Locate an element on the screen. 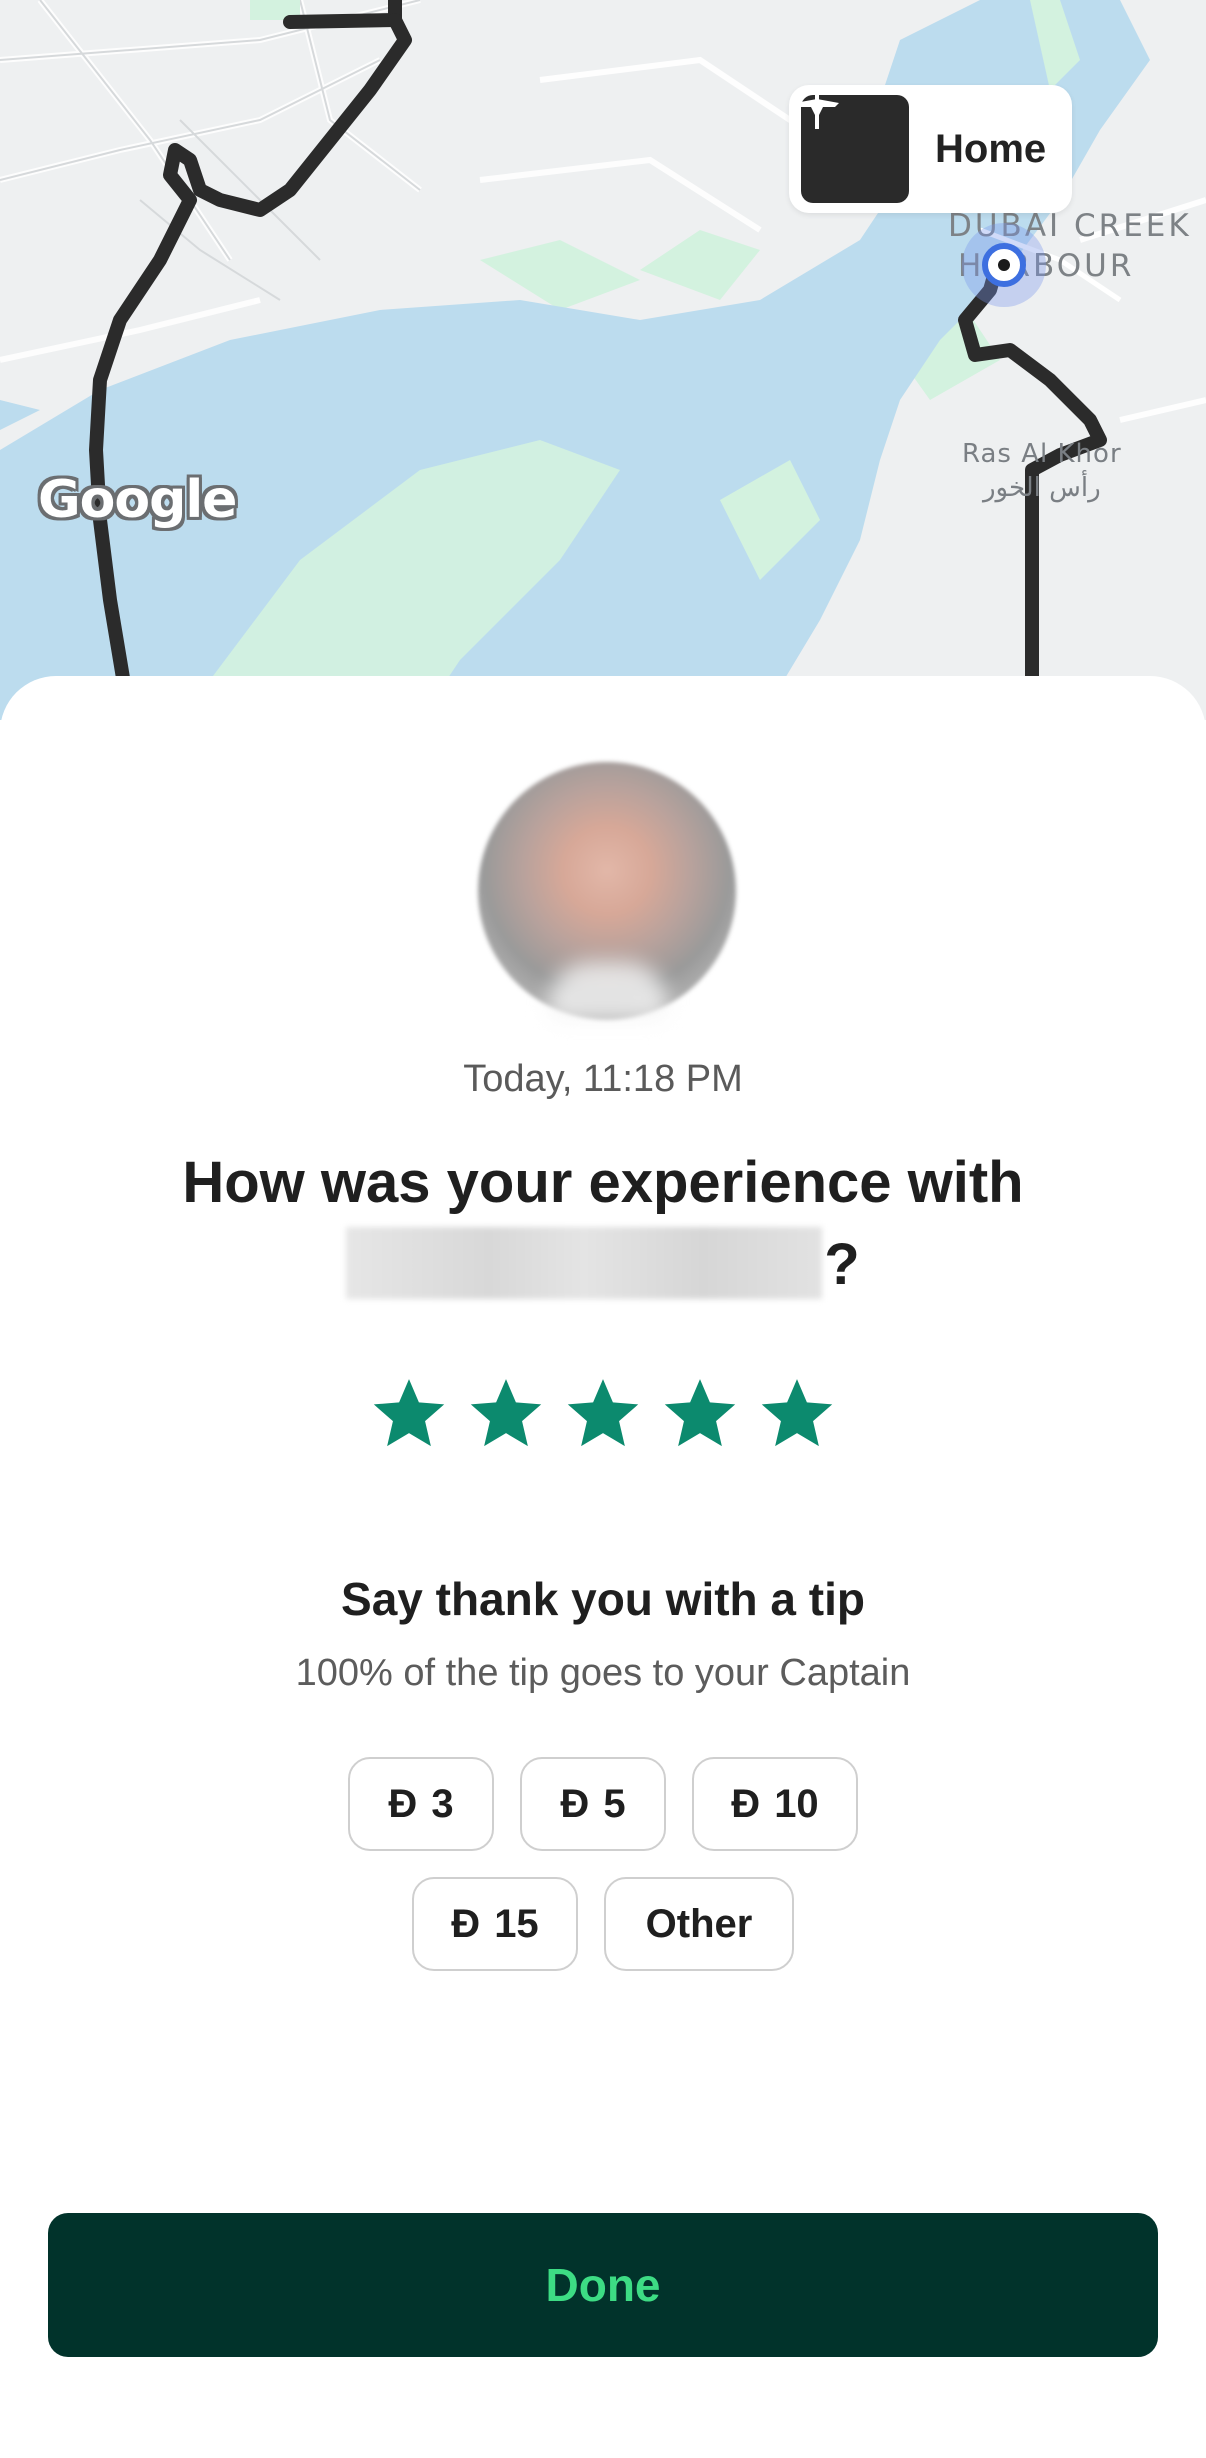  tip-option-10: Đ 10 is located at coordinates (775, 1804).